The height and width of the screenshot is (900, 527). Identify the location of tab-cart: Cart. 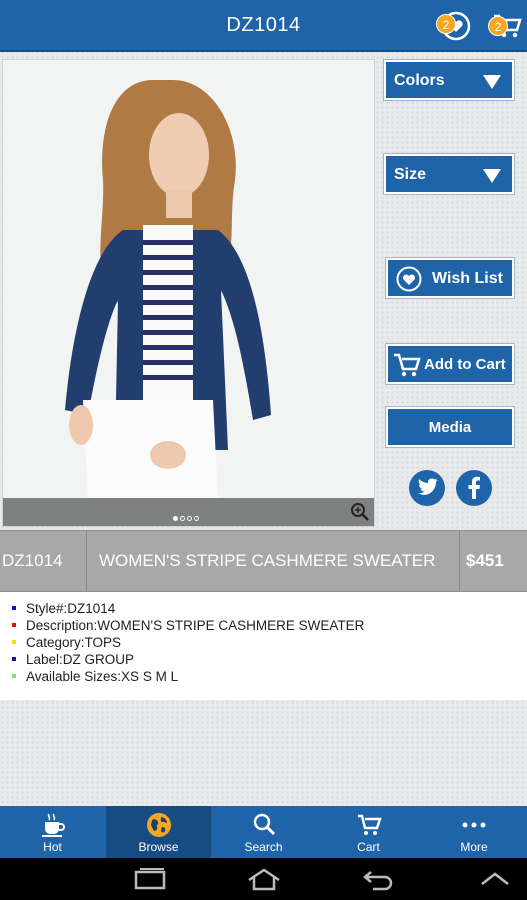
(368, 832).